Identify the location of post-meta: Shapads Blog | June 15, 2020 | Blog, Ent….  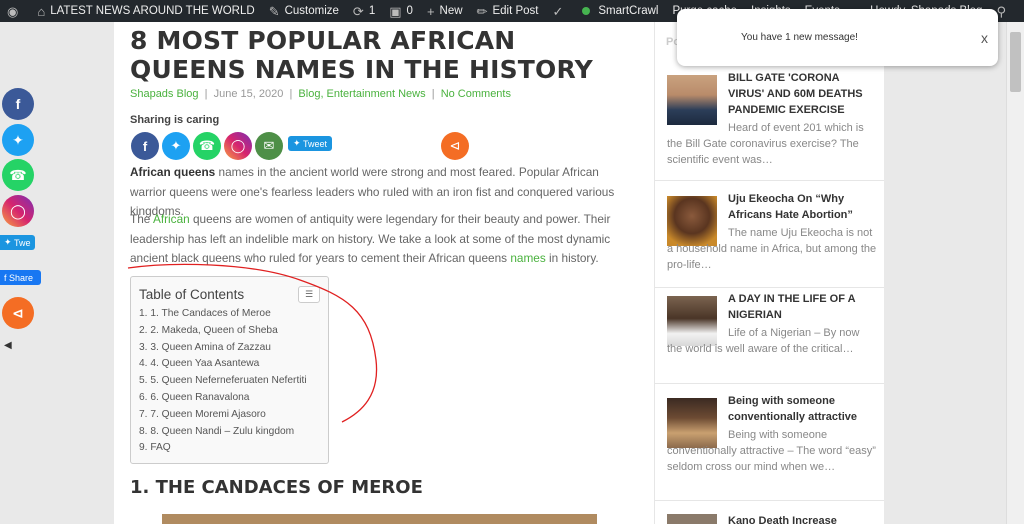
(320, 94).